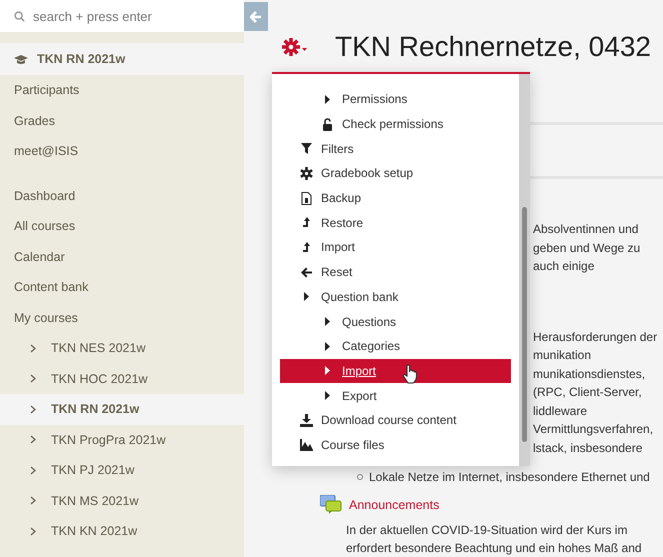 This screenshot has width=663, height=557. Describe the element at coordinates (585, 229) in the screenshot. I see `text-line: Absolventinnen und` at that location.